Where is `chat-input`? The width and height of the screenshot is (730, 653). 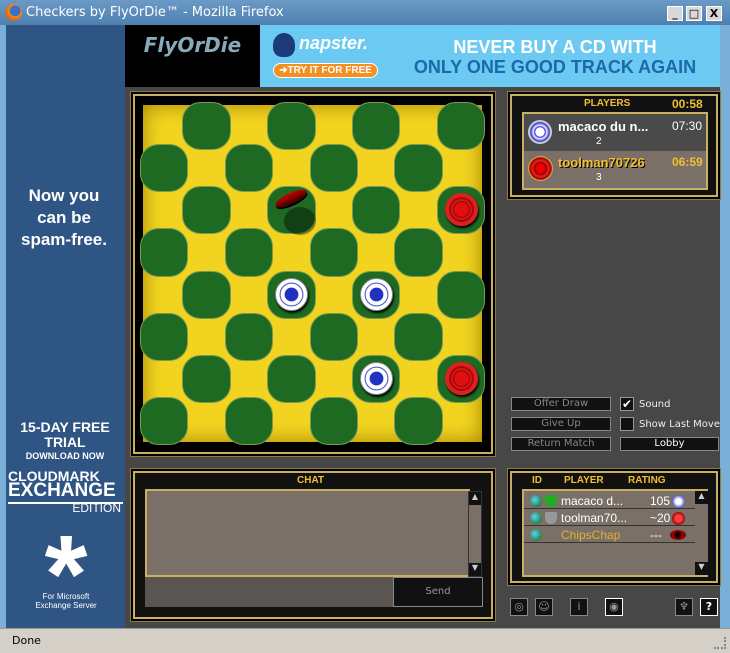
chat-input is located at coordinates (269, 592).